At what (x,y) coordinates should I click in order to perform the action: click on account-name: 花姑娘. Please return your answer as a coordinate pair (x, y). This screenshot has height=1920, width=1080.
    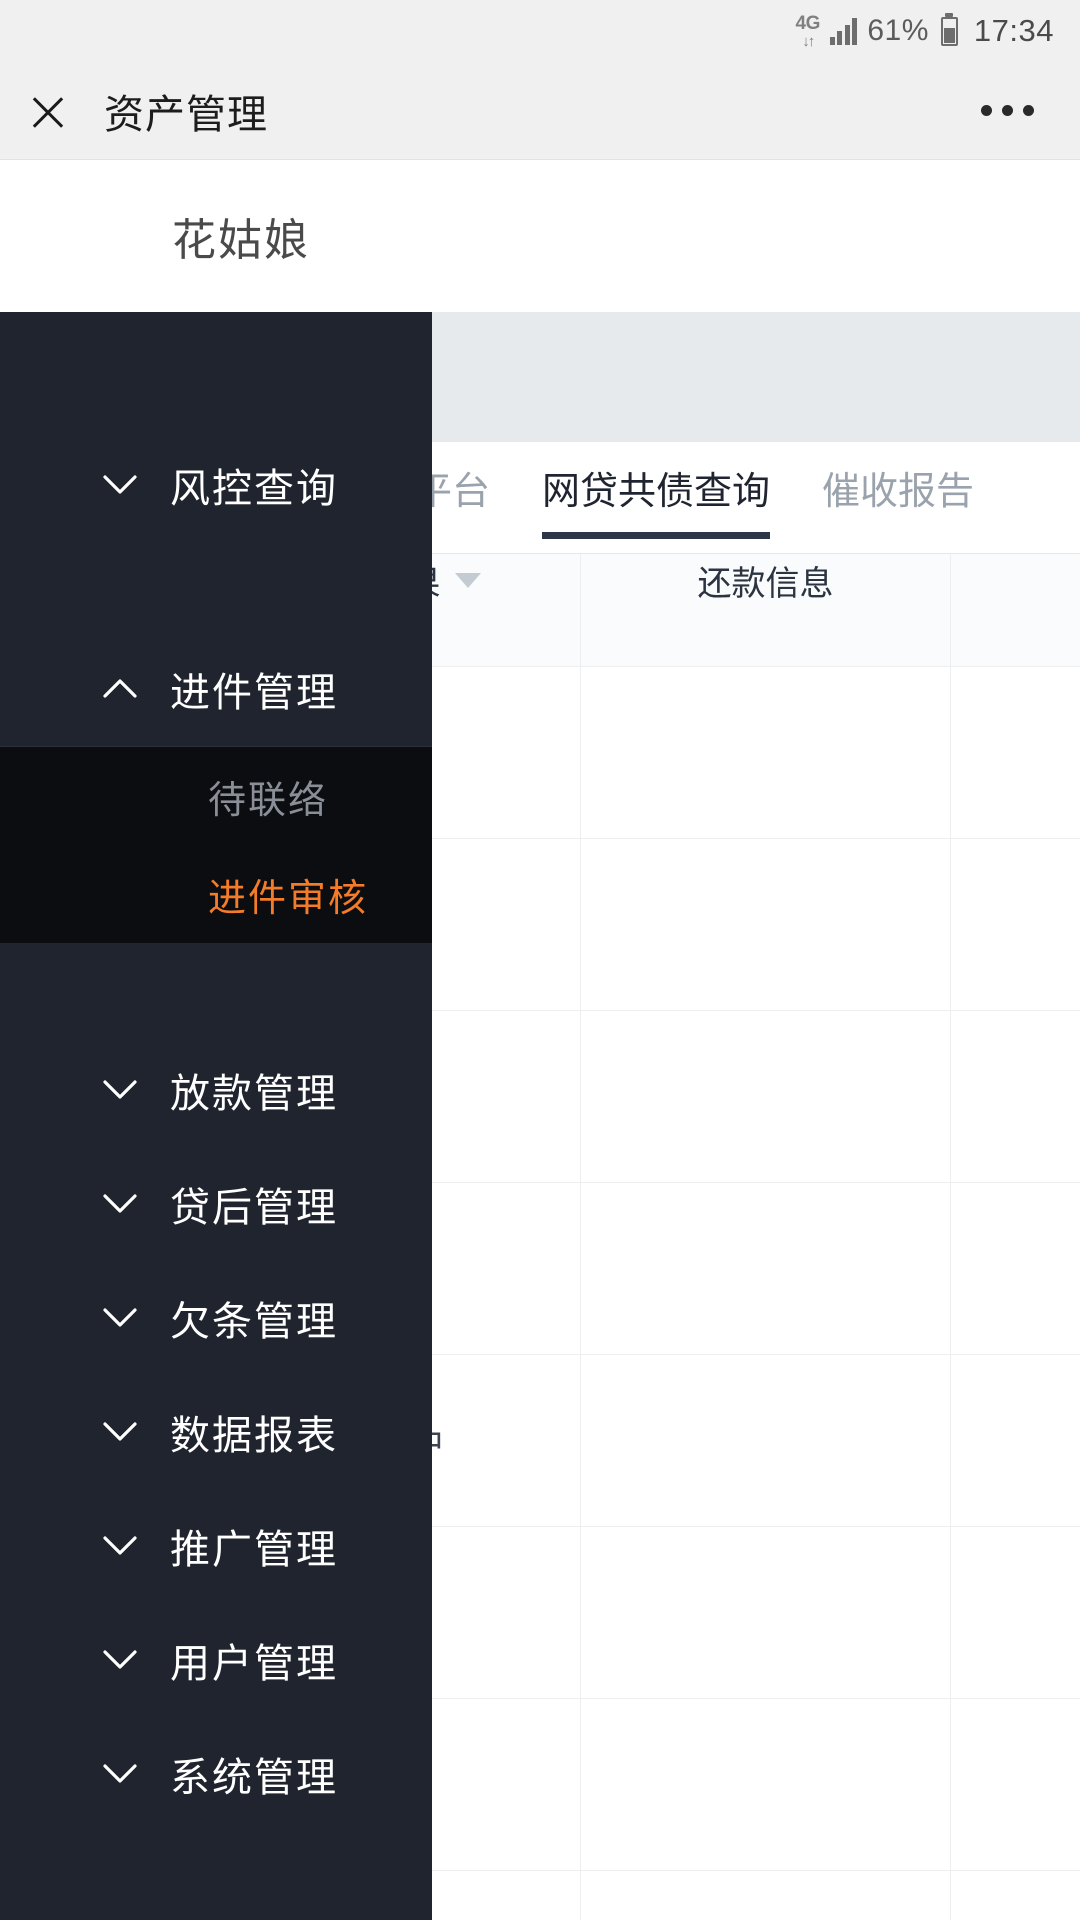
    Looking at the image, I should click on (241, 240).